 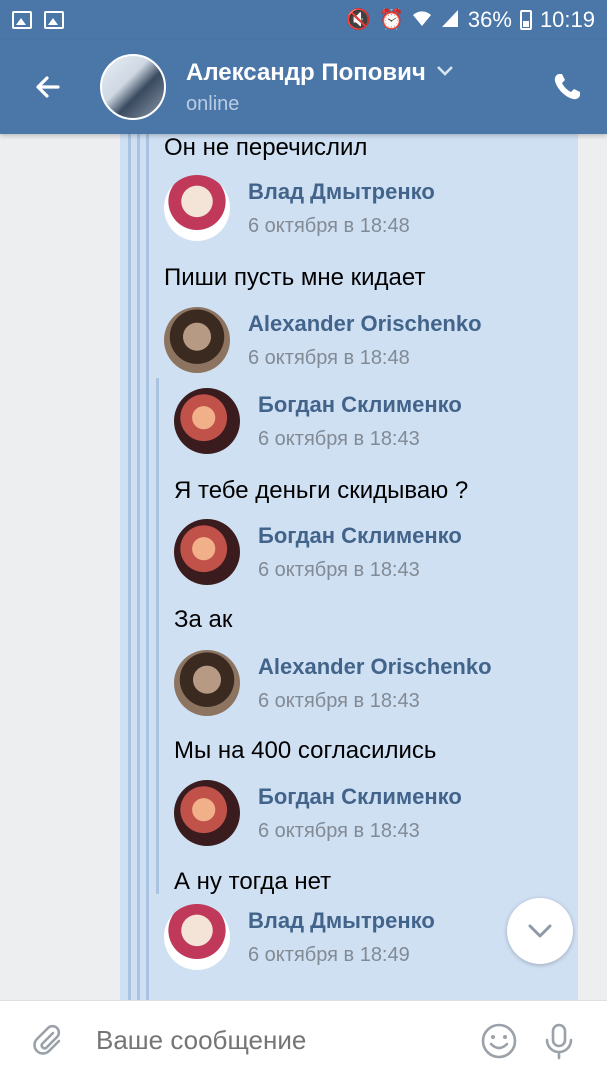 I want to click on scroll-down-button, so click(x=540, y=931).